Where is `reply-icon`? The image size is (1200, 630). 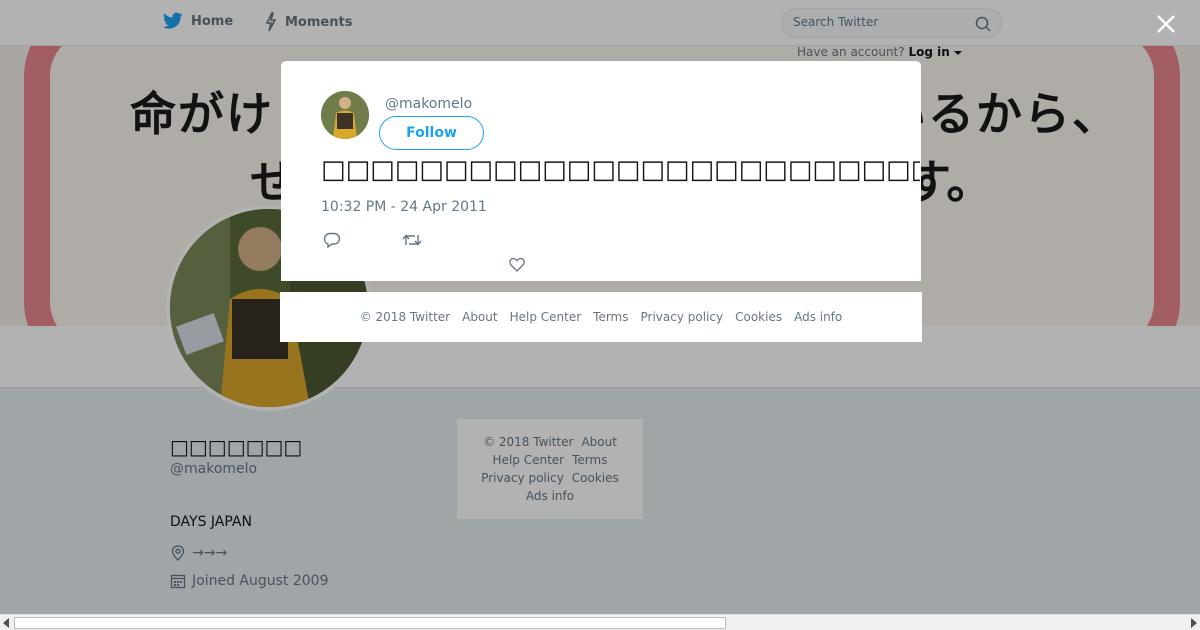 reply-icon is located at coordinates (332, 240).